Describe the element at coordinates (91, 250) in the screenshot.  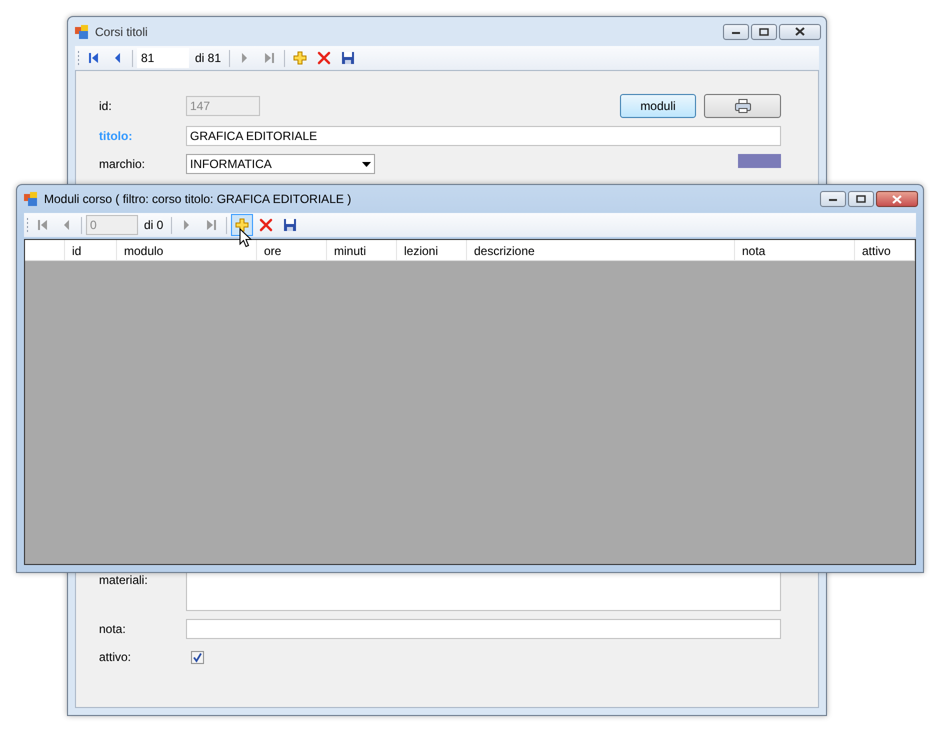
I see `column-header: id` at that location.